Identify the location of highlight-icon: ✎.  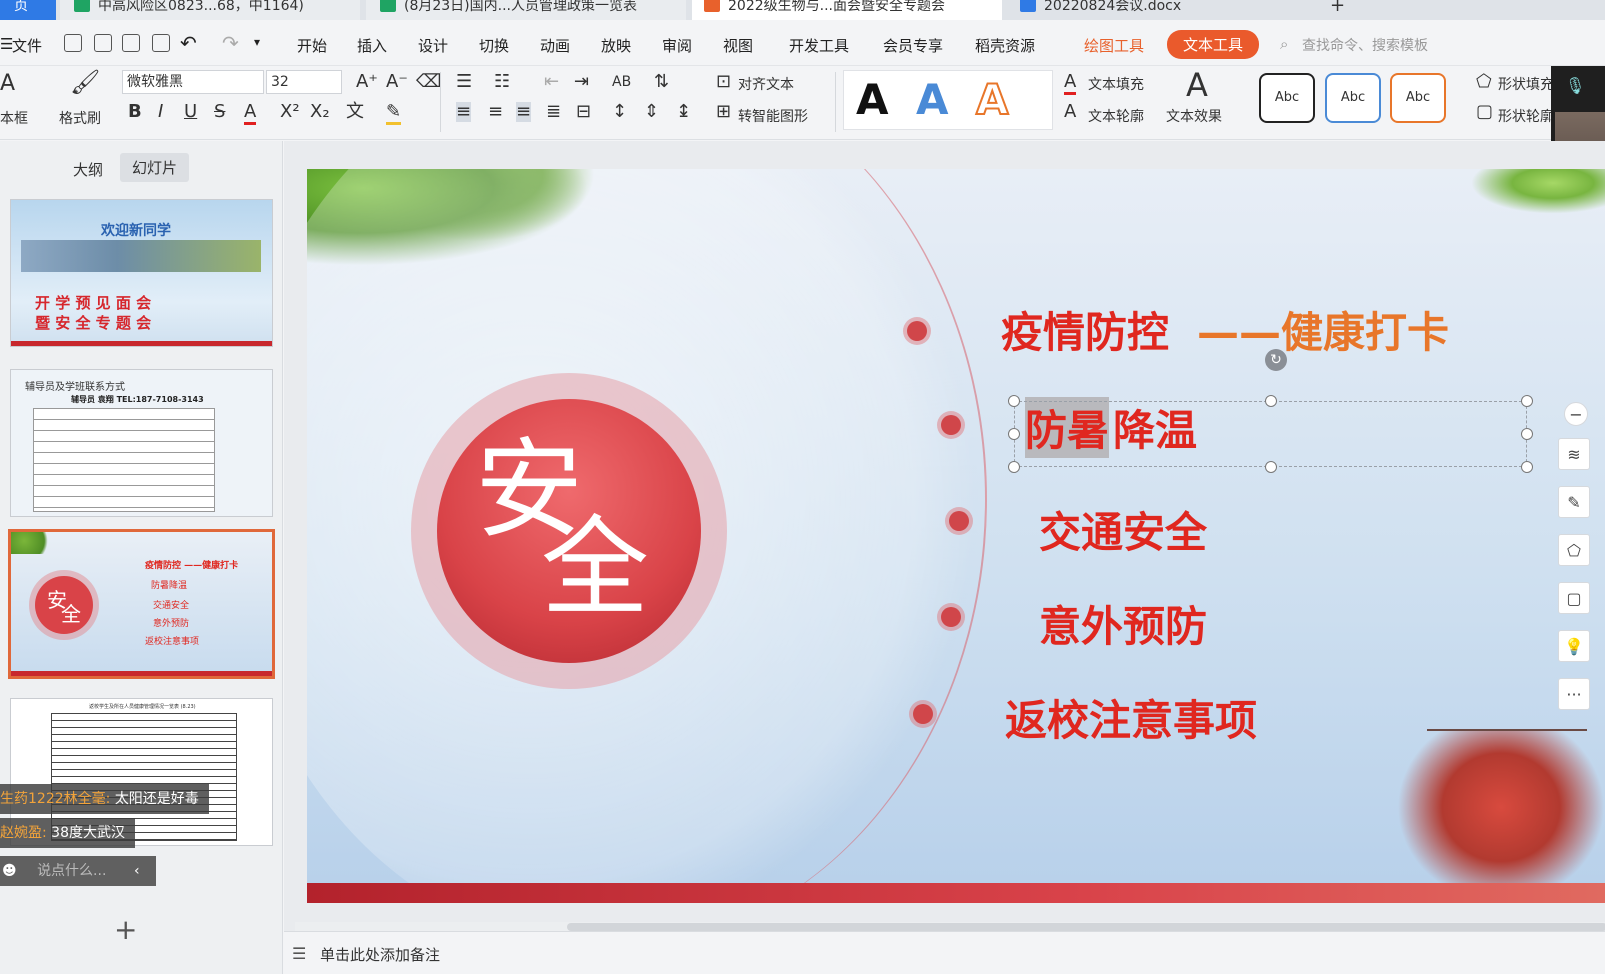
(394, 113).